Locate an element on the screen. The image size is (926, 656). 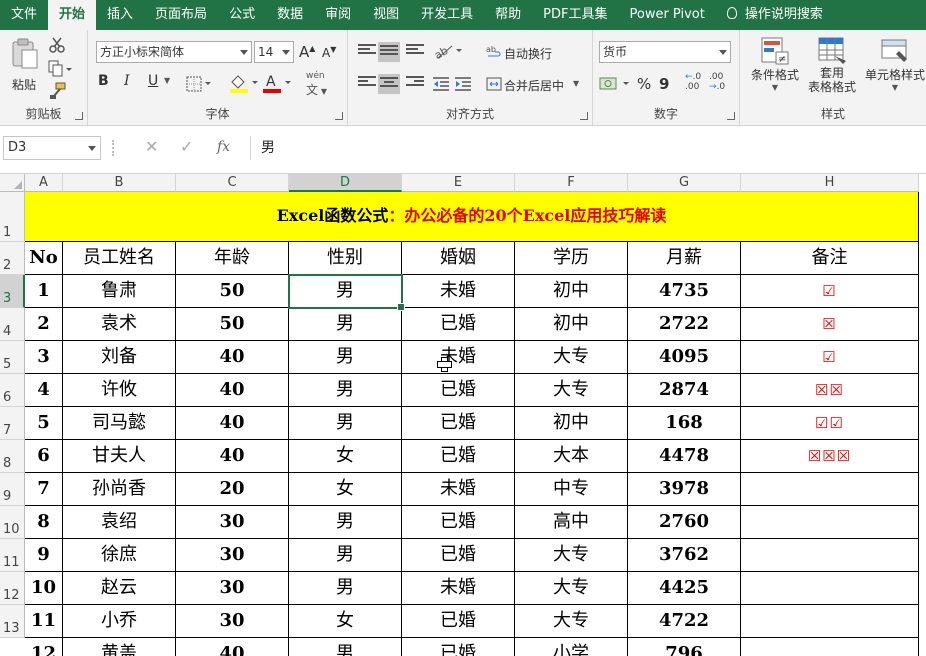
cell-gender: 女 is located at coordinates (345, 456).